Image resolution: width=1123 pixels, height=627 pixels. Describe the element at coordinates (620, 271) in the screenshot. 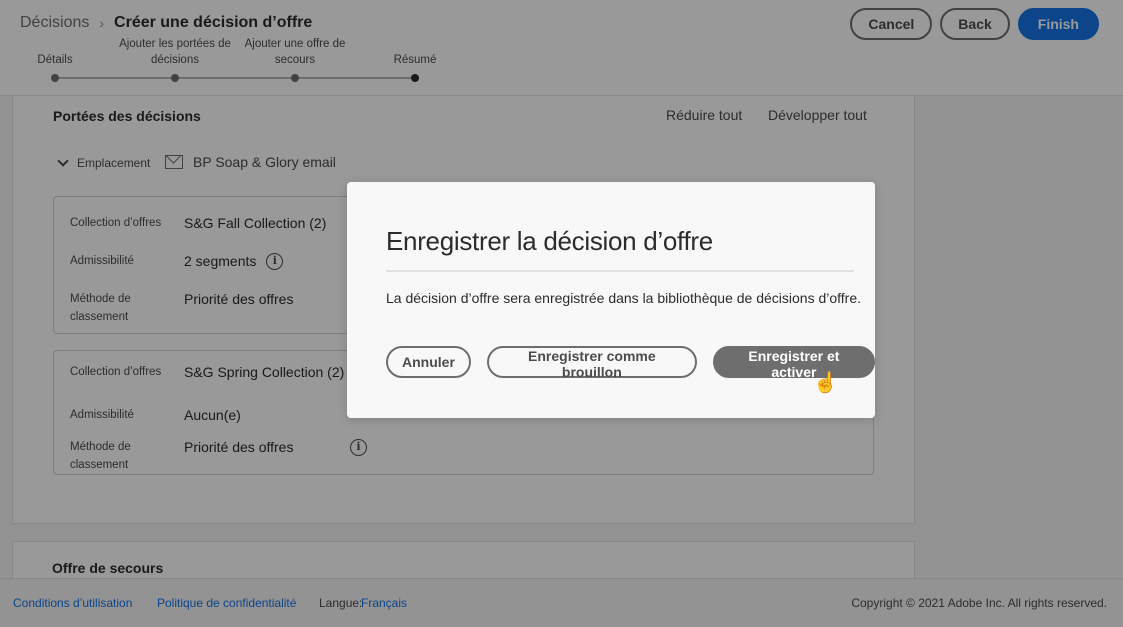

I see `dialog-divider` at that location.